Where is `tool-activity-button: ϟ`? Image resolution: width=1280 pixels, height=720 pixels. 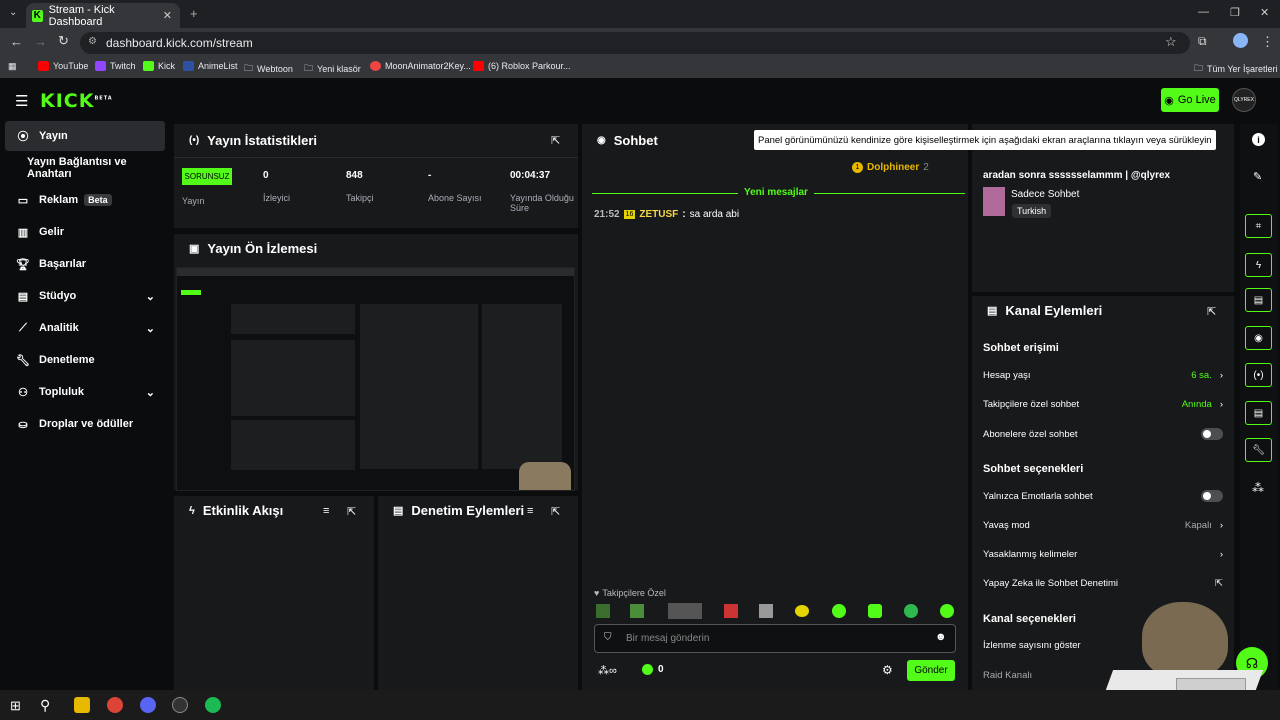 tool-activity-button: ϟ is located at coordinates (1258, 265).